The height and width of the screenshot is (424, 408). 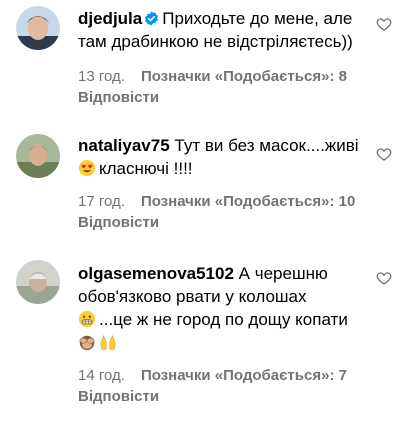 I want to click on comment-body-line2: ...це ж не город по дощу копати, so click(x=223, y=319).